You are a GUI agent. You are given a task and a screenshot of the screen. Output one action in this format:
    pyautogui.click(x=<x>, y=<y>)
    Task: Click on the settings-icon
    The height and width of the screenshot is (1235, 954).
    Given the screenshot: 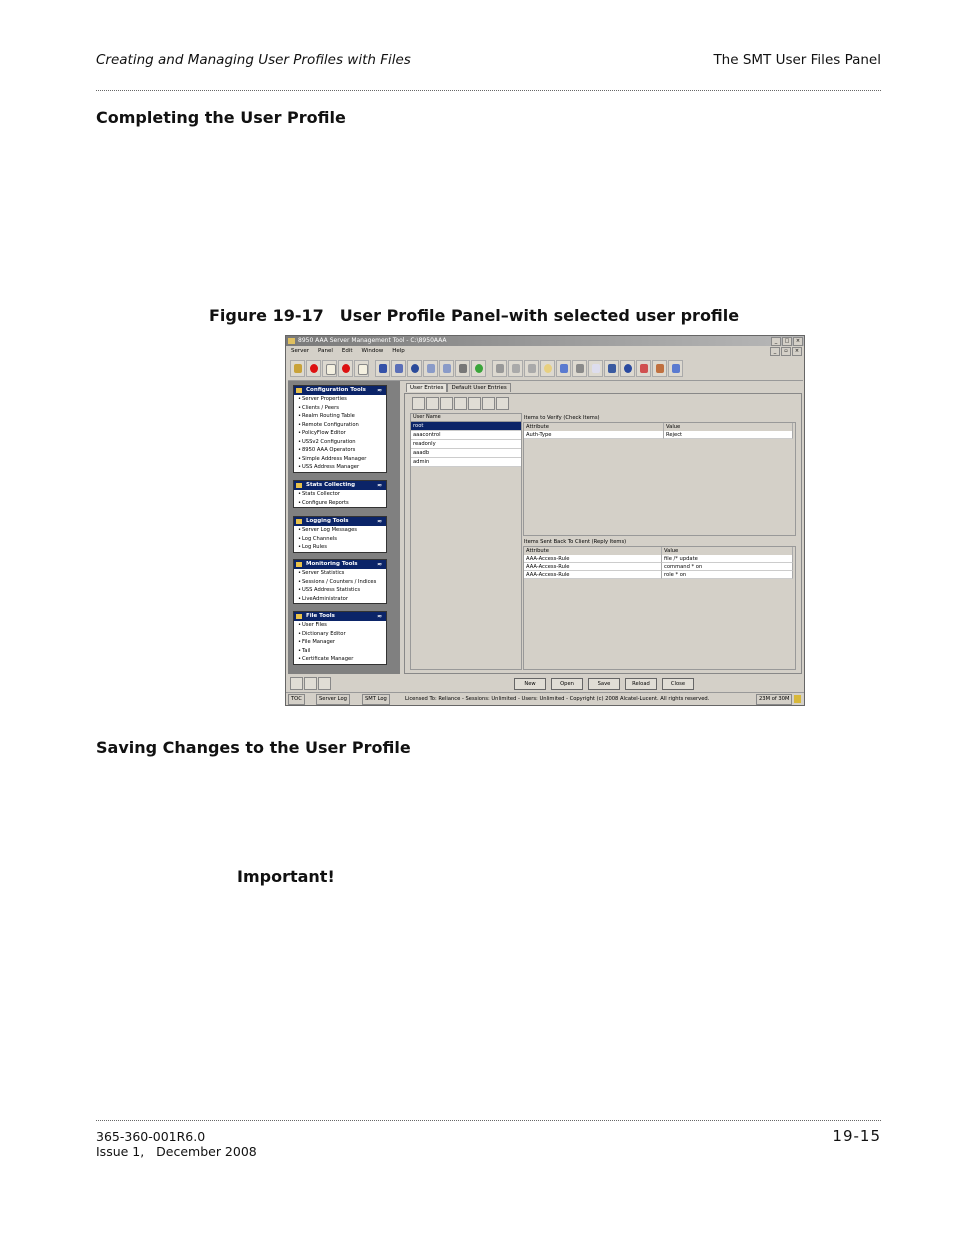 What is the action you would take?
    pyautogui.click(x=579, y=368)
    